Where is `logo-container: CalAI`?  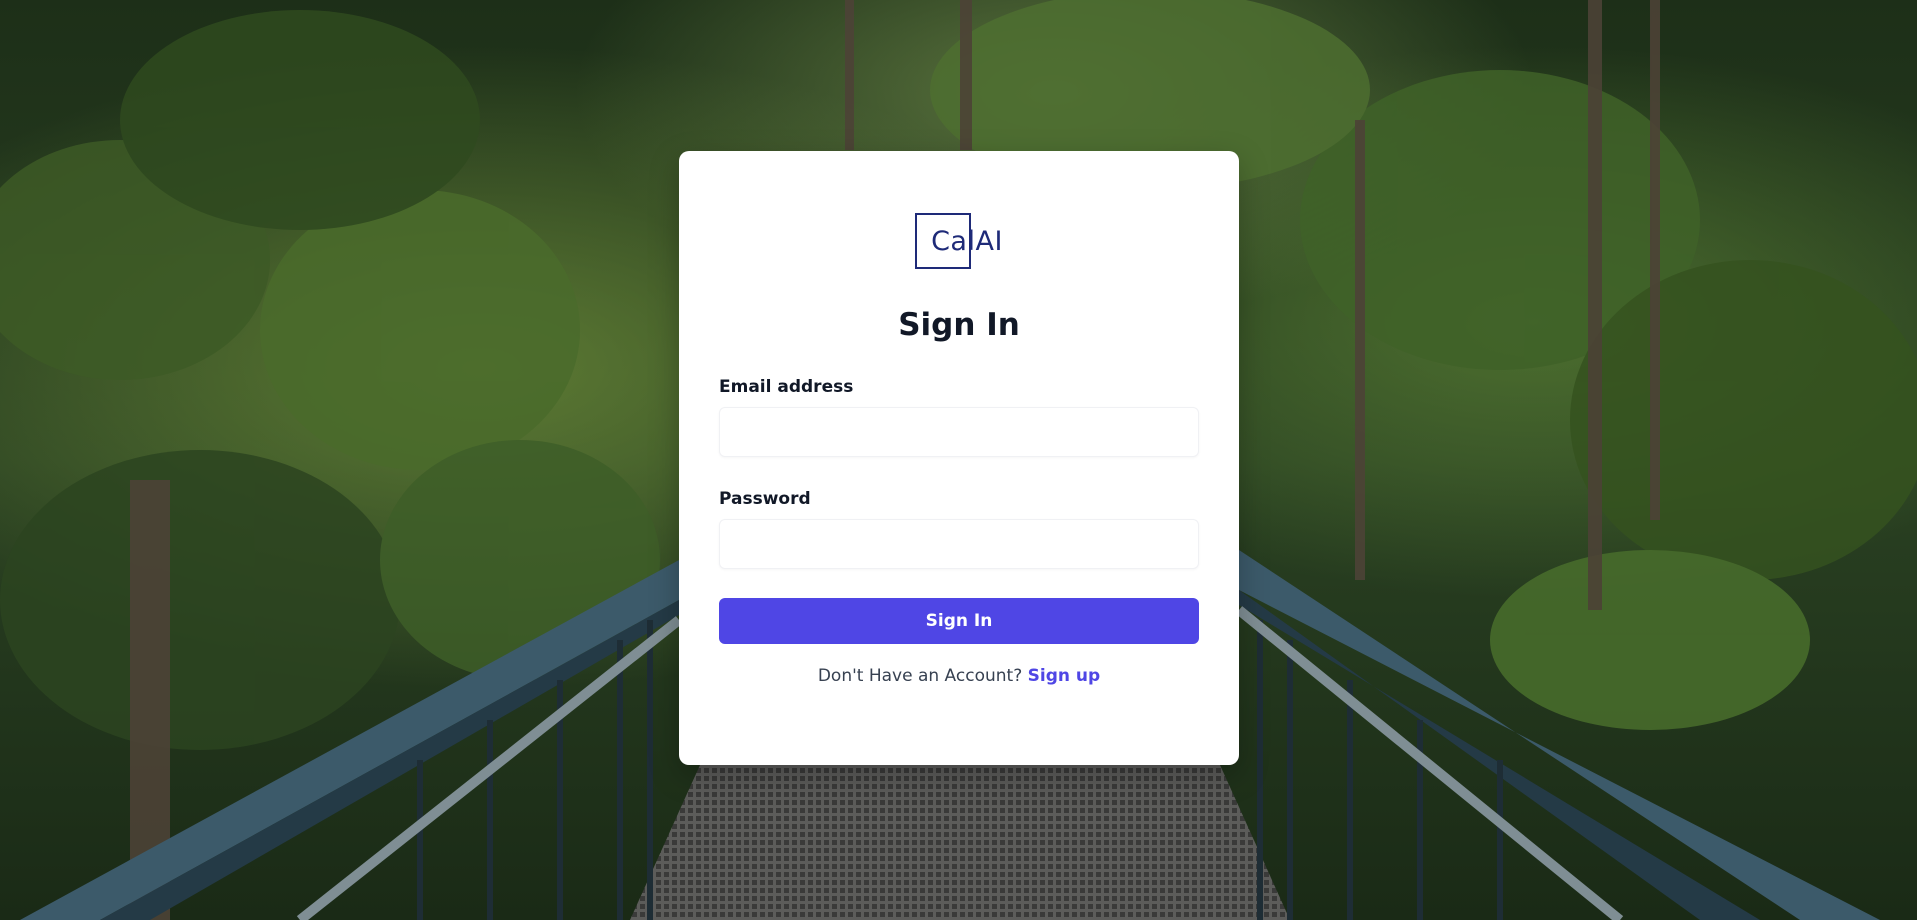 logo-container: CalAI is located at coordinates (959, 242).